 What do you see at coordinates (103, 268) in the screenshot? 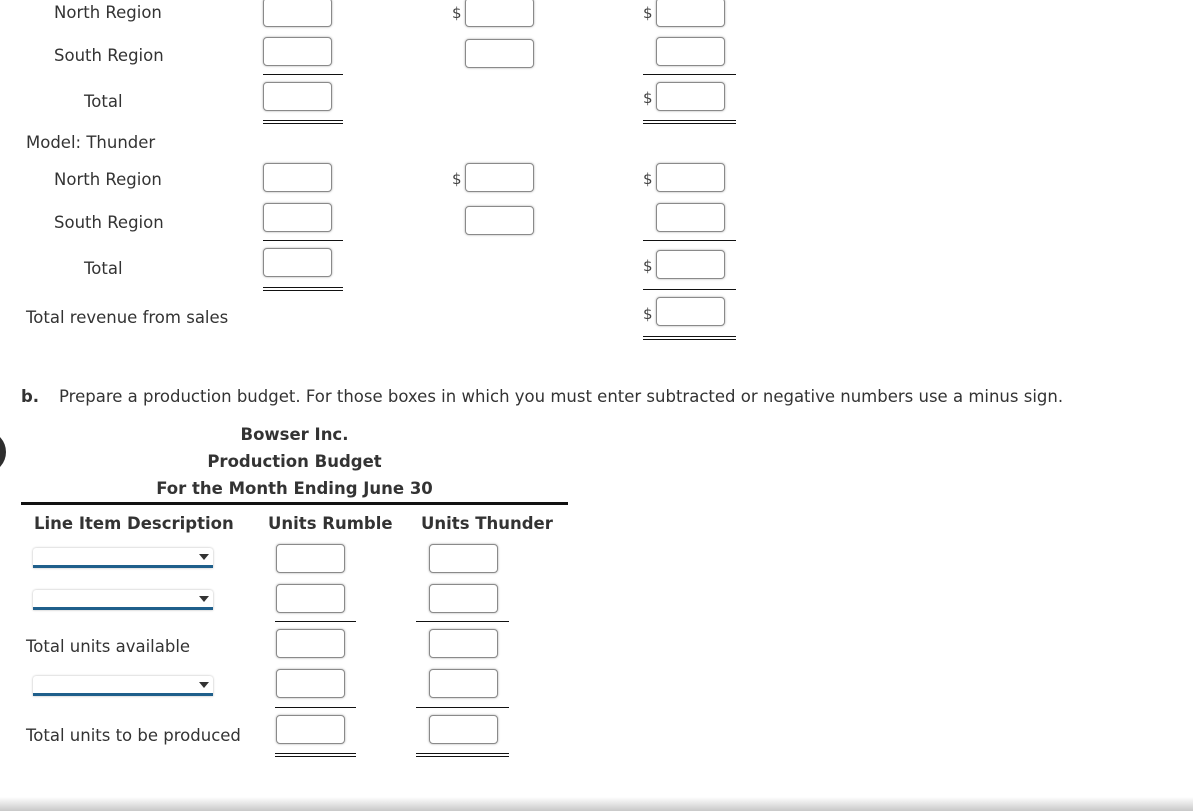
I see `thunder-total-label: Total` at bounding box center [103, 268].